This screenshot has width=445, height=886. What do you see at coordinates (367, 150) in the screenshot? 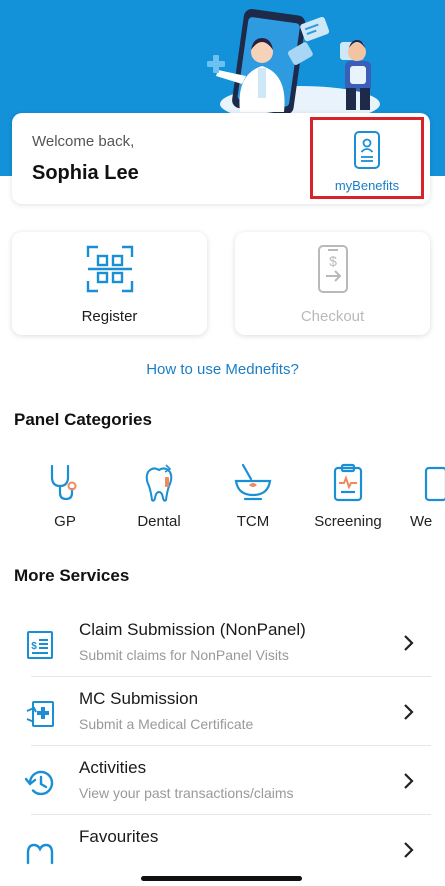
I see `id-card-icon` at bounding box center [367, 150].